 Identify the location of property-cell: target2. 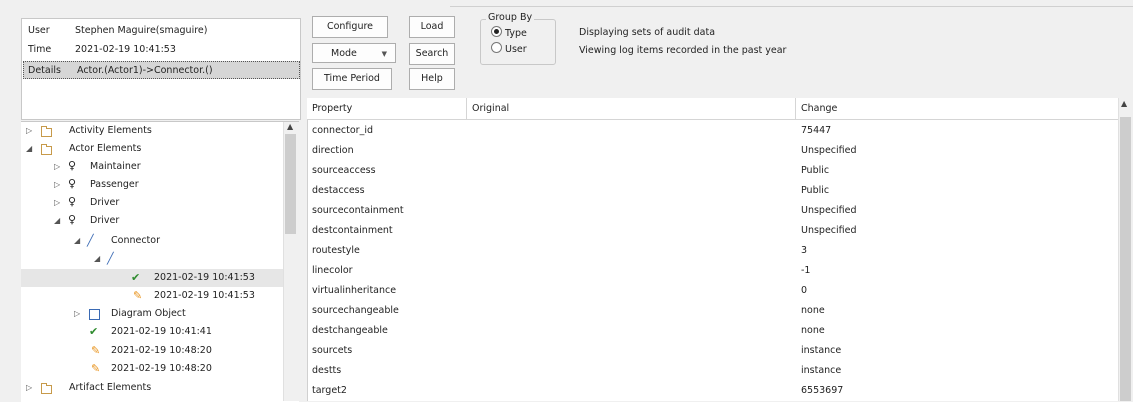
(329, 390).